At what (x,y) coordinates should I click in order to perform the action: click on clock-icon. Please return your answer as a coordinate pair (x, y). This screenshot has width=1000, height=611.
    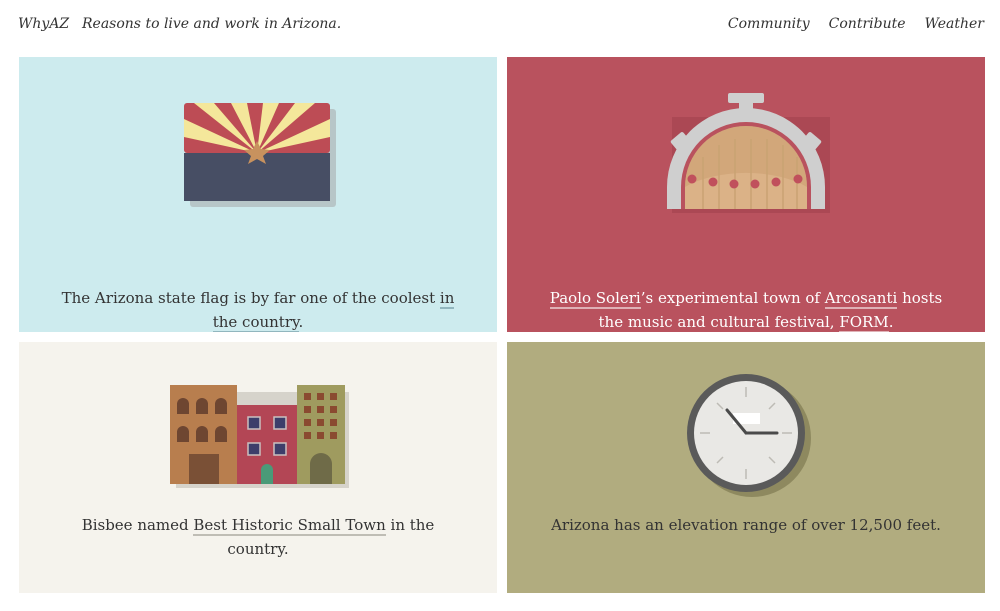
    Looking at the image, I should click on (749, 435).